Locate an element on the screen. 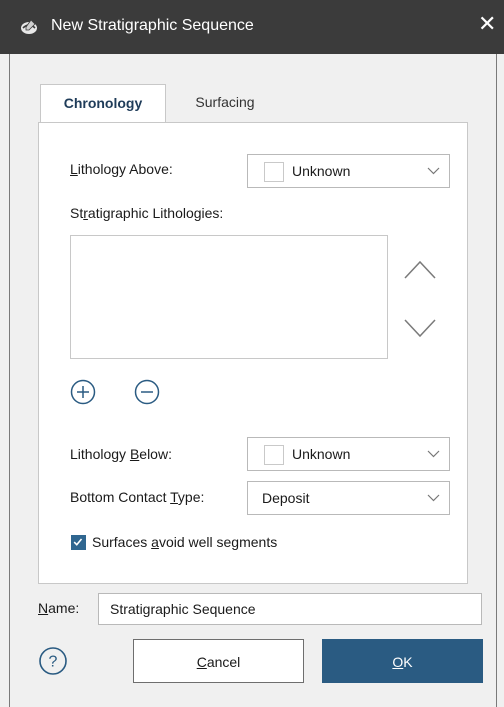 This screenshot has width=504, height=707. title-bar: New Stratigraphic Sequence ✕ is located at coordinates (252, 27).